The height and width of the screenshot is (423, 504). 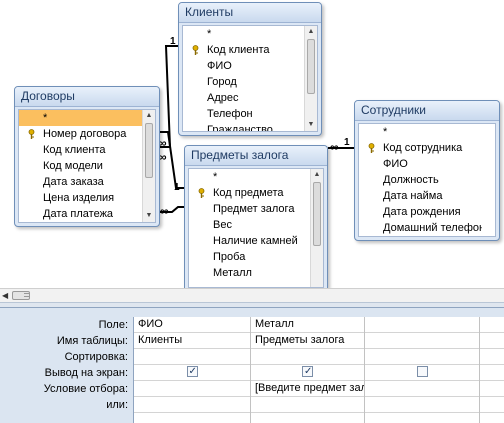 I want to click on table-title: Договоры, so click(x=87, y=97).